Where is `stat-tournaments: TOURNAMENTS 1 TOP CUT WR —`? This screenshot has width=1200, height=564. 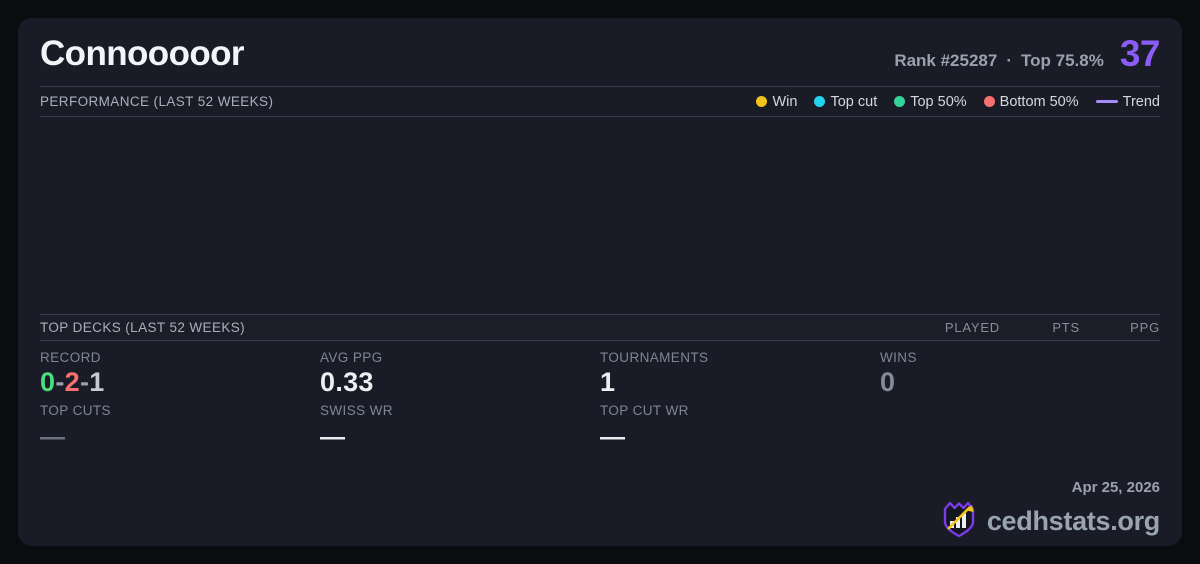 stat-tournaments: TOURNAMENTS 1 TOP CUT WR — is located at coordinates (740, 399).